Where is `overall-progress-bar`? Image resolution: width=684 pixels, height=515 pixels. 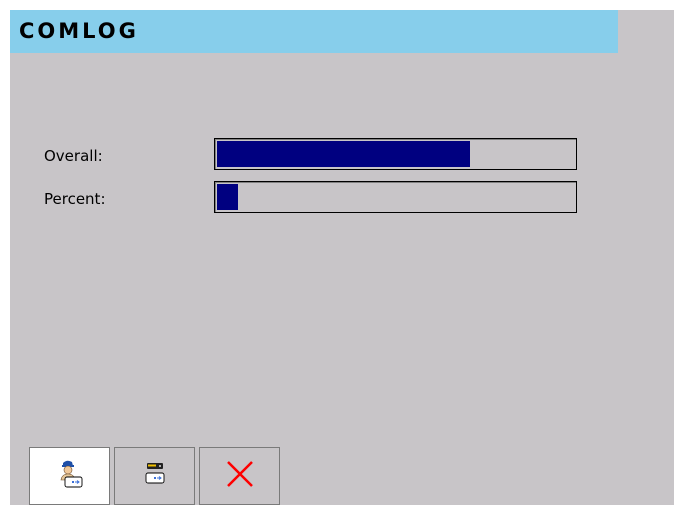 overall-progress-bar is located at coordinates (395, 154).